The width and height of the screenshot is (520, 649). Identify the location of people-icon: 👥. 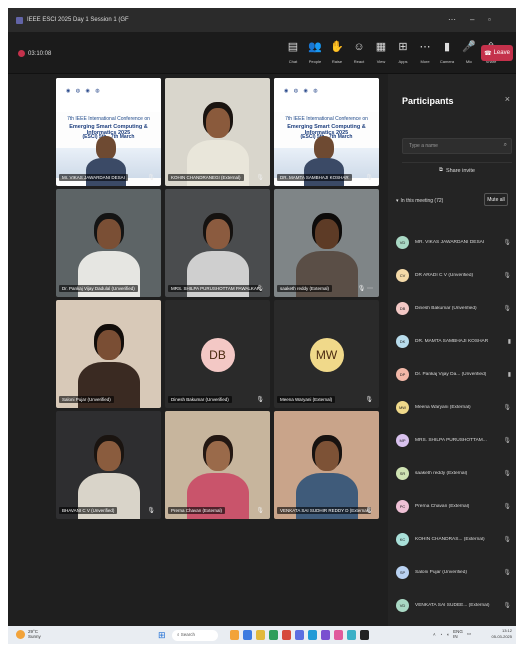
(315, 47).